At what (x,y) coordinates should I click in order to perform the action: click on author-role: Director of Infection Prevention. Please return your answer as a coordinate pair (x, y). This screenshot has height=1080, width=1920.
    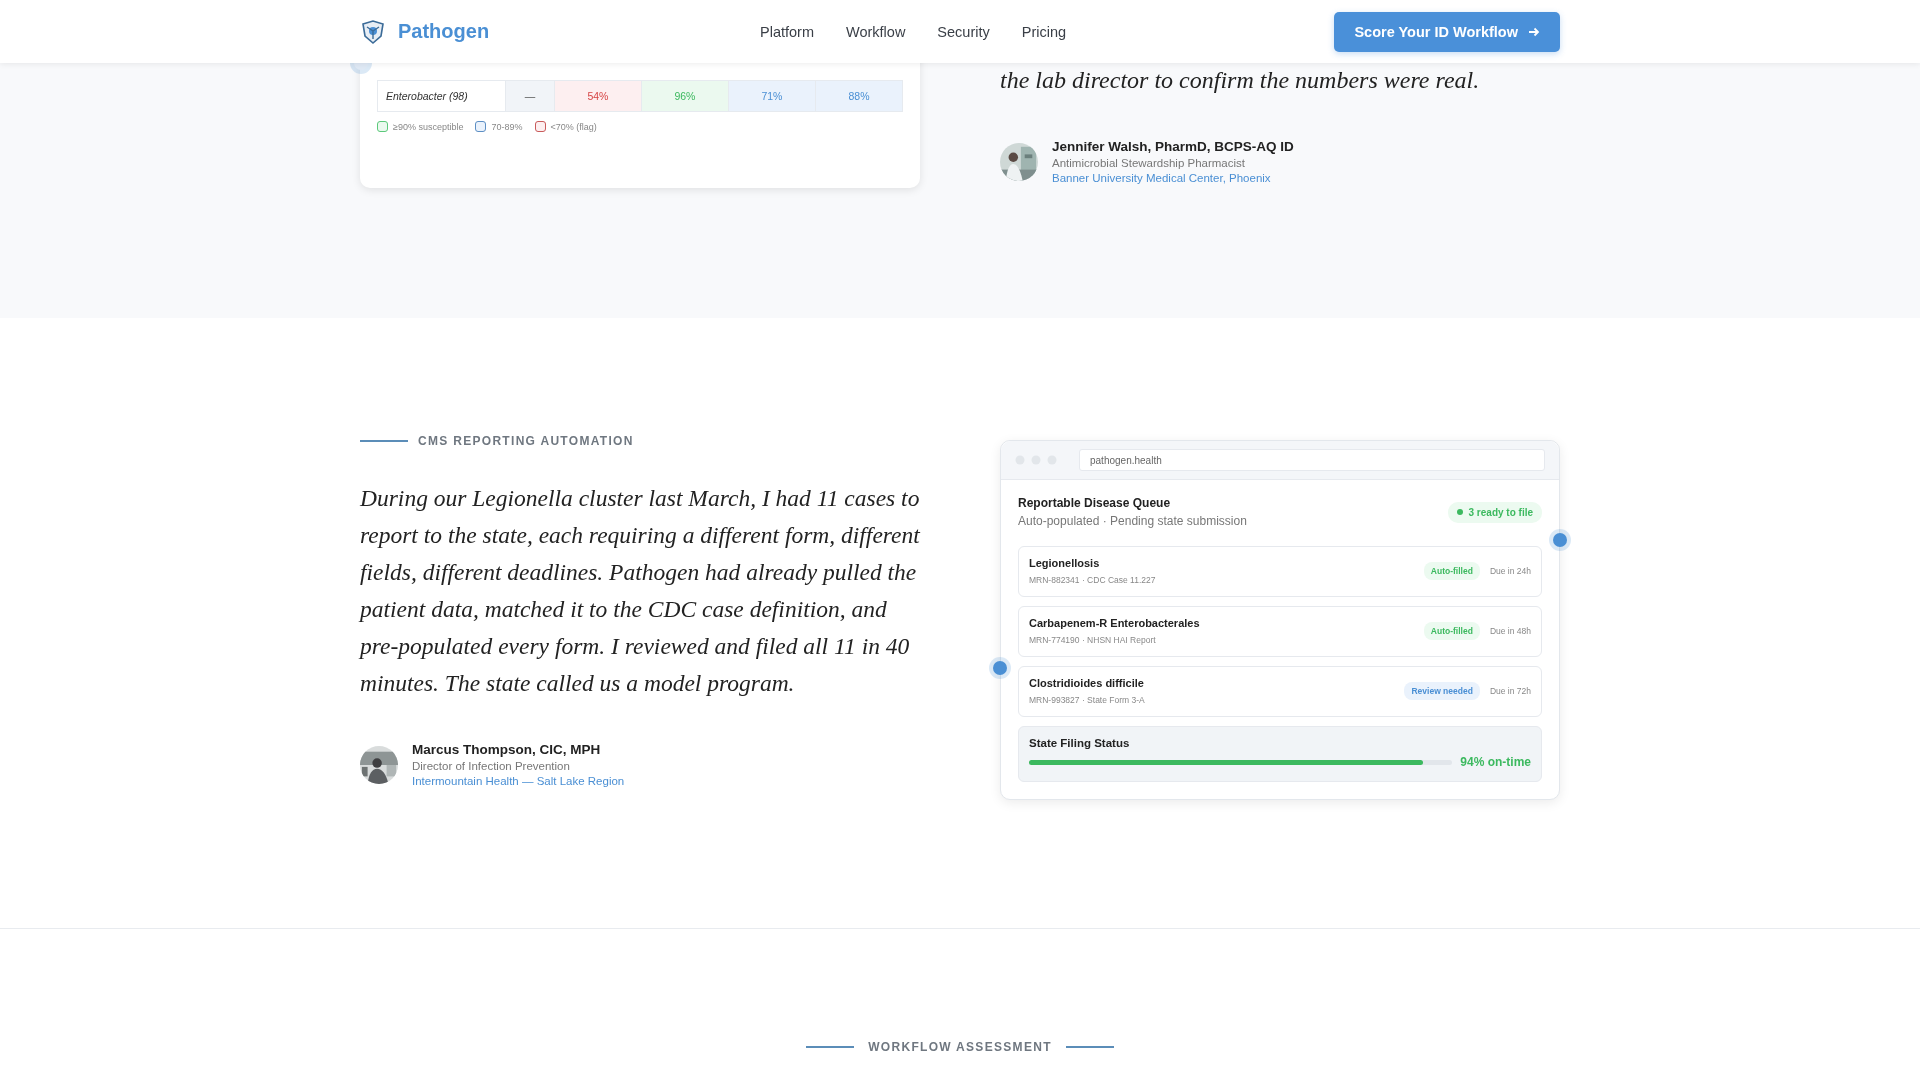
    Looking at the image, I should click on (491, 766).